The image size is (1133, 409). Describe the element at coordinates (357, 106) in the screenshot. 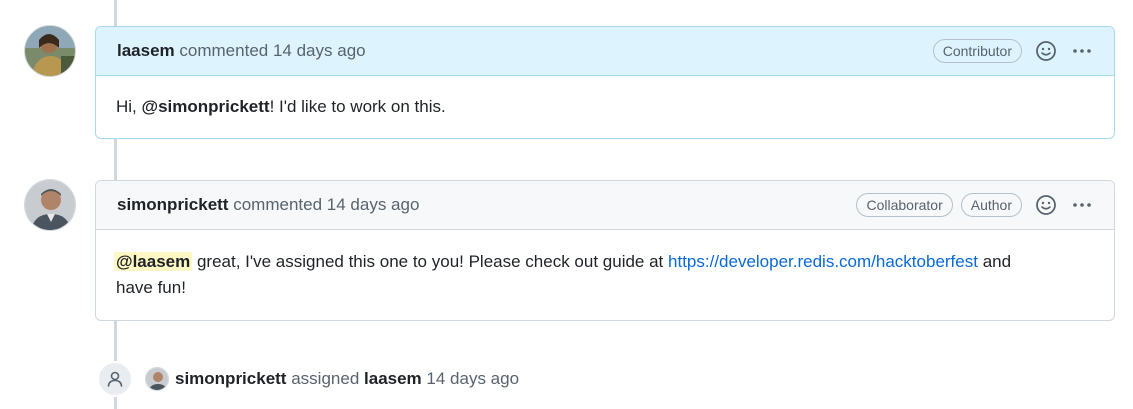

I see `body-text: ! I'd like to work on this.` at that location.